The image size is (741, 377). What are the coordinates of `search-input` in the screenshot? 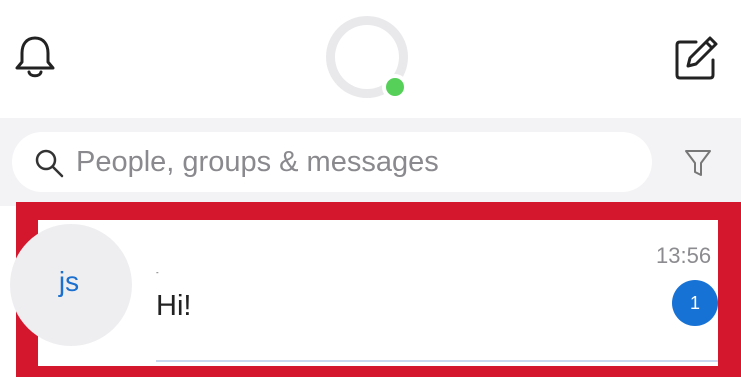 It's located at (356, 162).